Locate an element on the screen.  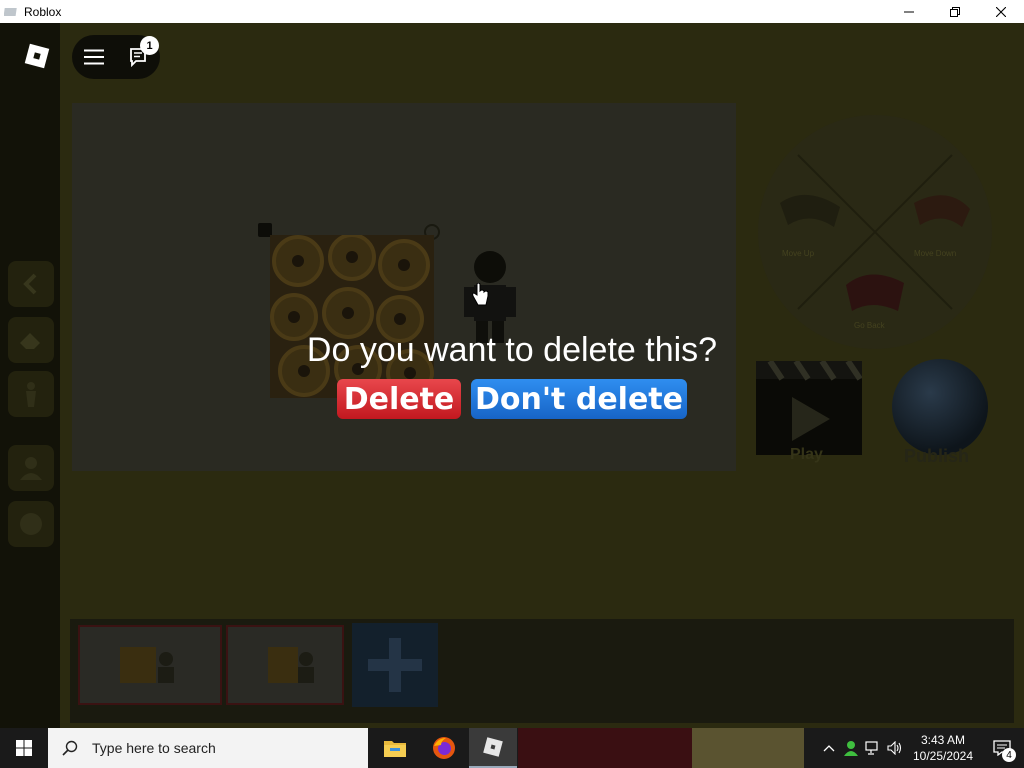
people-icon is located at coordinates (851, 748).